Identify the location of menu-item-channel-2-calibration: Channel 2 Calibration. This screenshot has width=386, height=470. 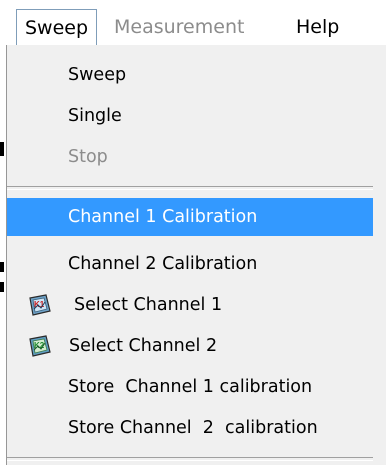
(190, 264).